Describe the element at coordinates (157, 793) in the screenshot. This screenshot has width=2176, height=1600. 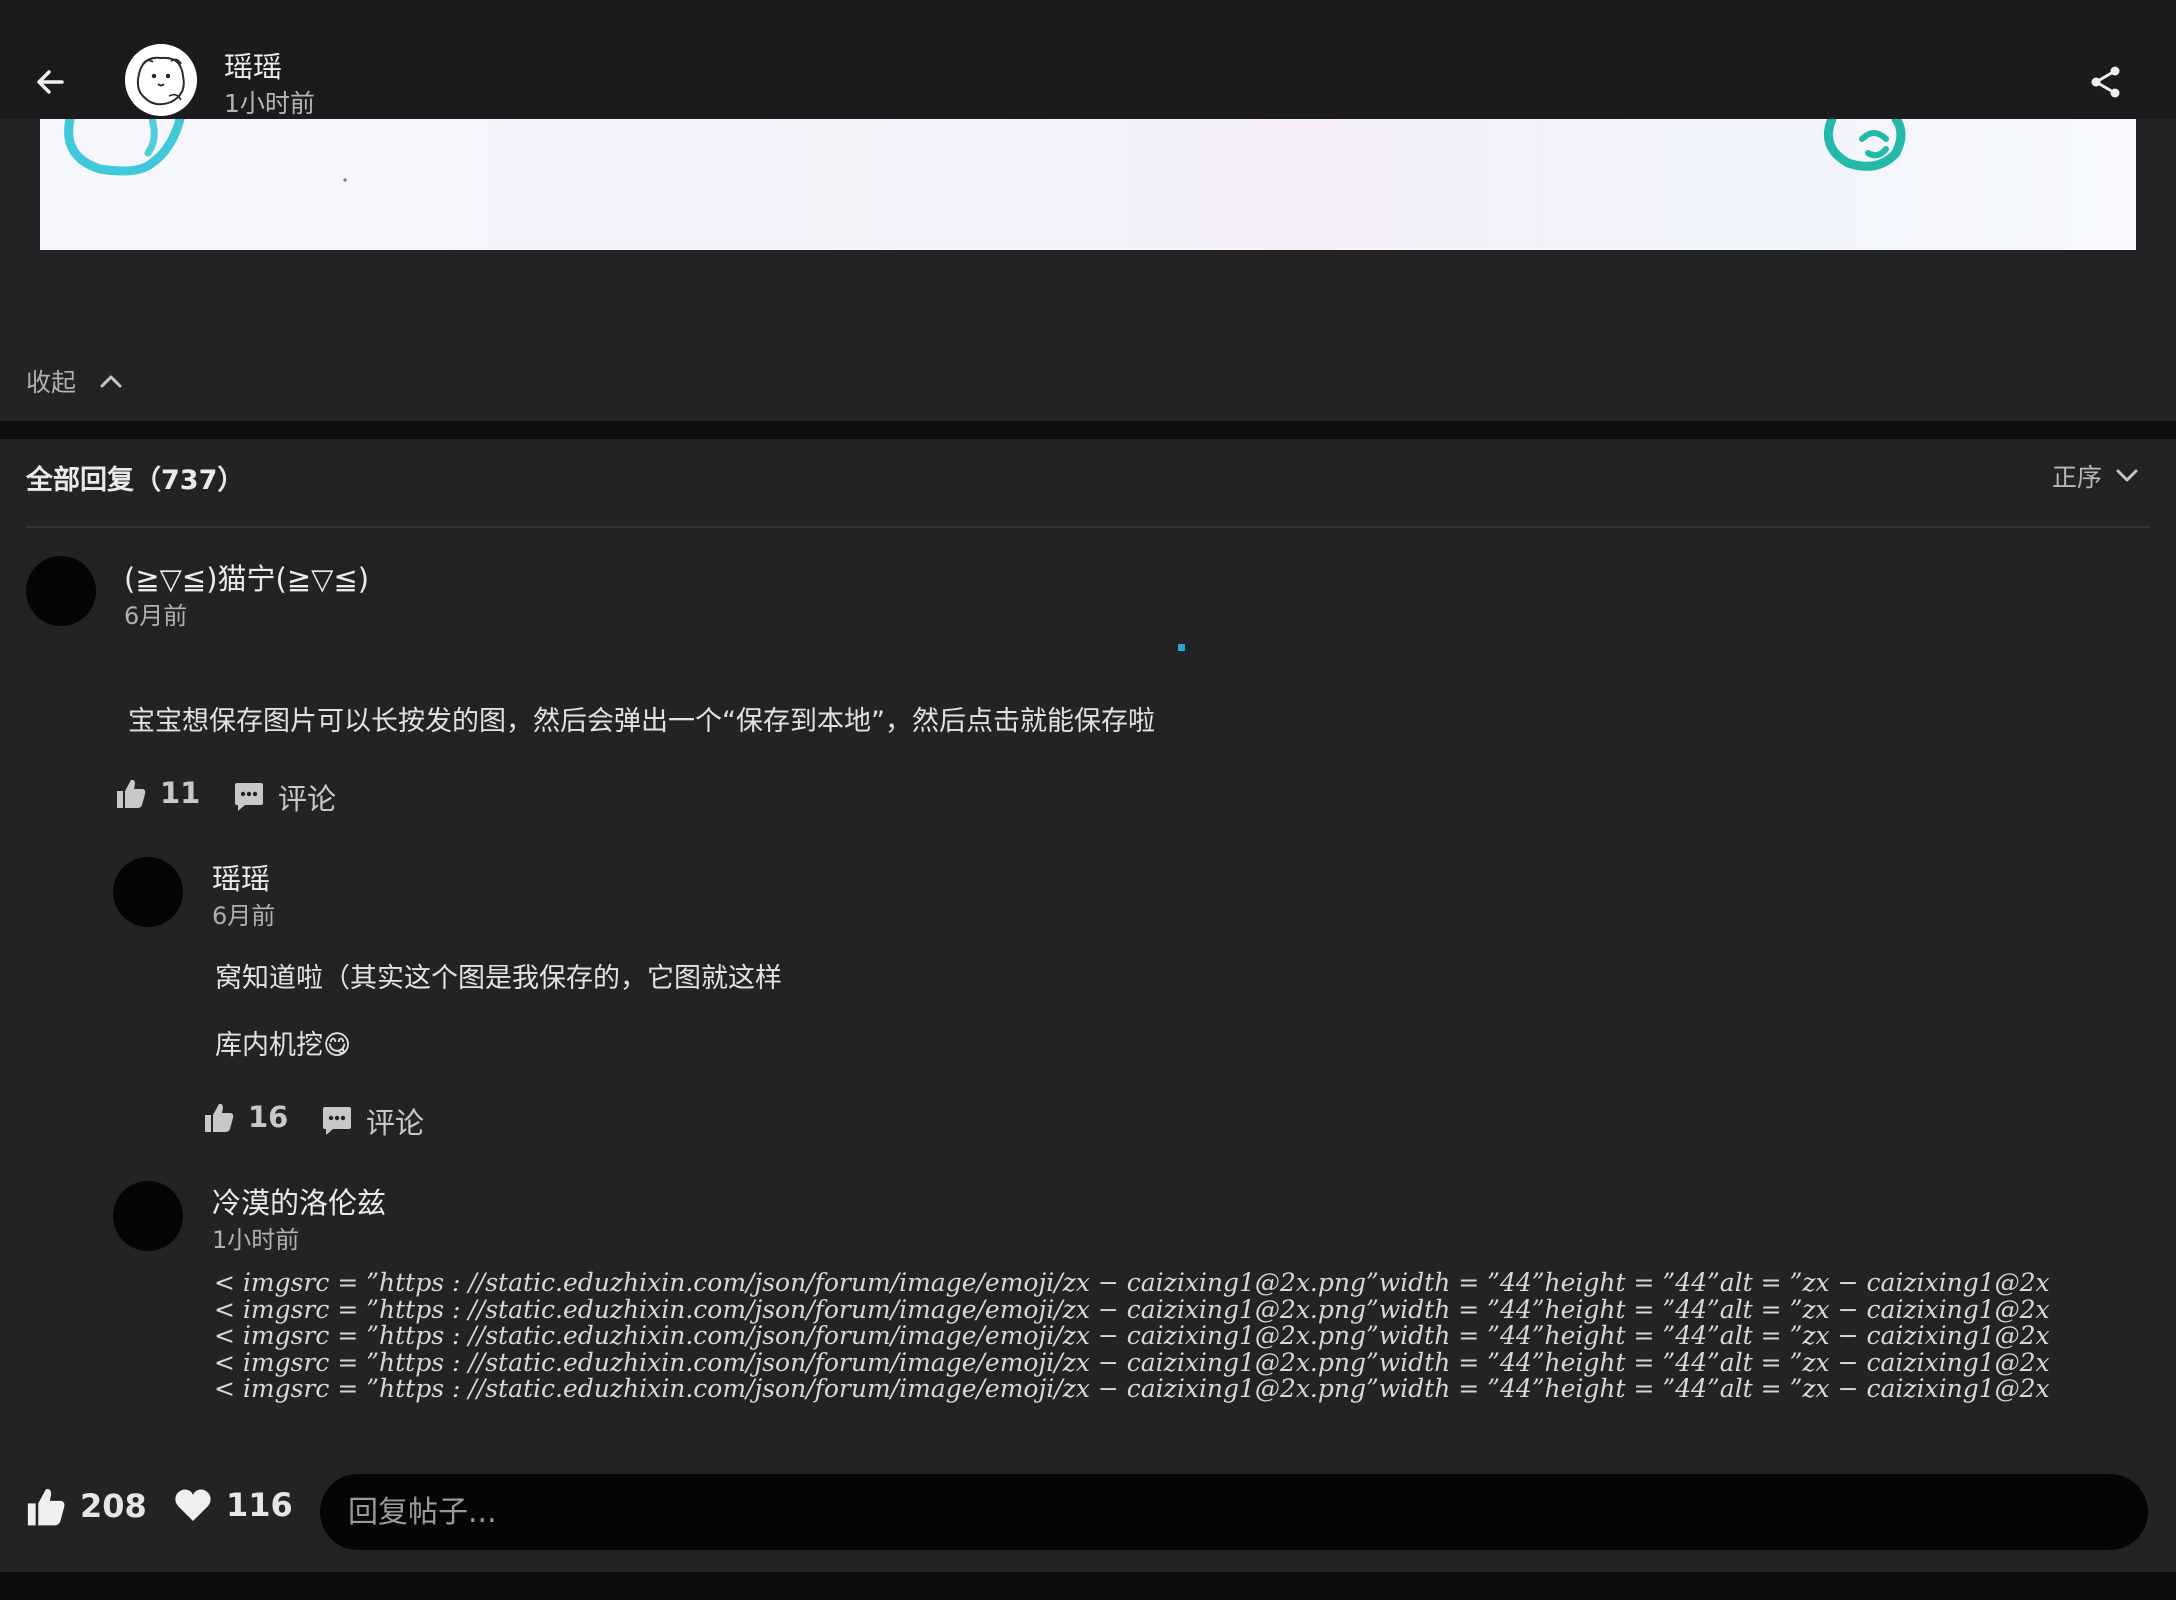
I see `comment-like-button: 11` at that location.